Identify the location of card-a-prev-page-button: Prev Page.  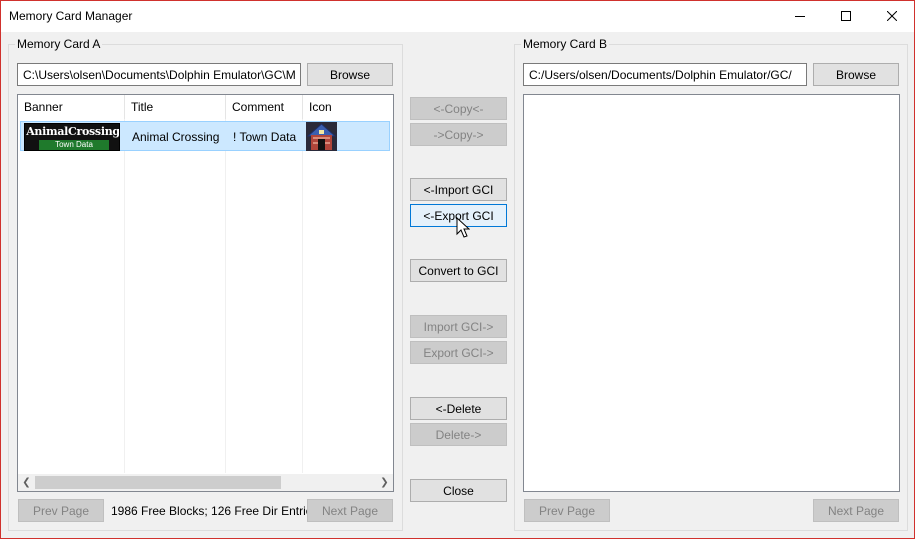
(61, 510).